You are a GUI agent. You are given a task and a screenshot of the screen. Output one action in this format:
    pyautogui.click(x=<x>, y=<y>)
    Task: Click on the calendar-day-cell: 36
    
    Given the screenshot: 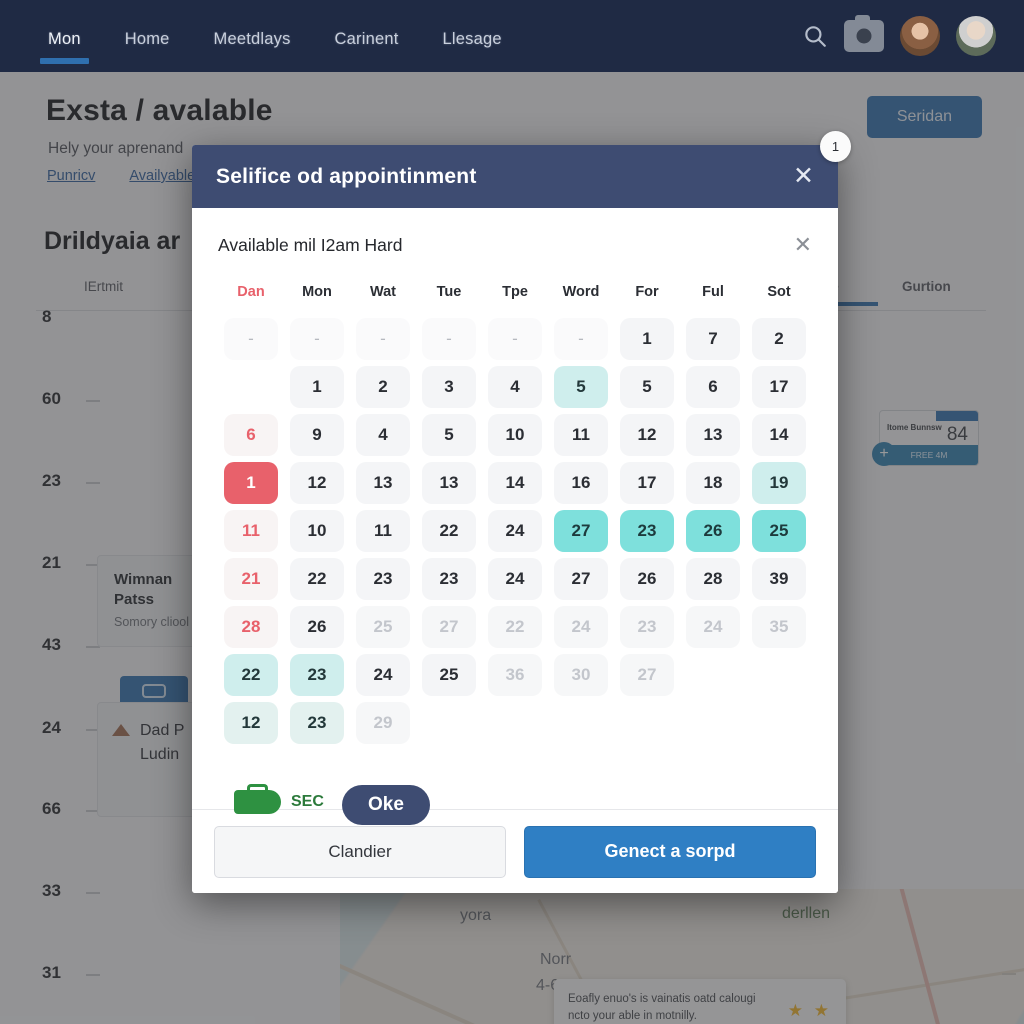 What is the action you would take?
    pyautogui.click(x=515, y=675)
    